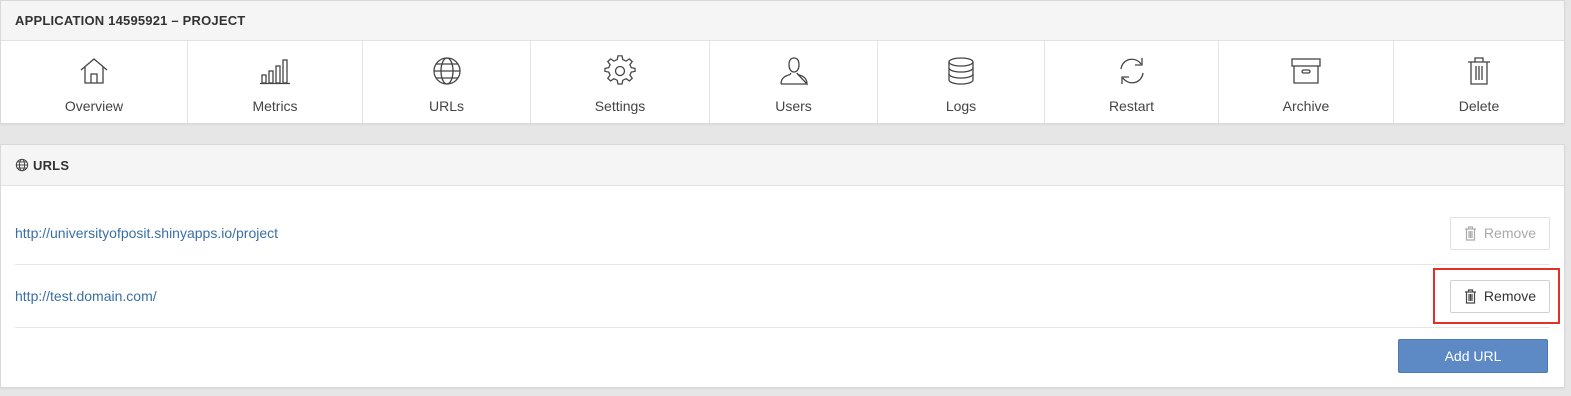  Describe the element at coordinates (620, 70) in the screenshot. I see `gear-icon` at that location.